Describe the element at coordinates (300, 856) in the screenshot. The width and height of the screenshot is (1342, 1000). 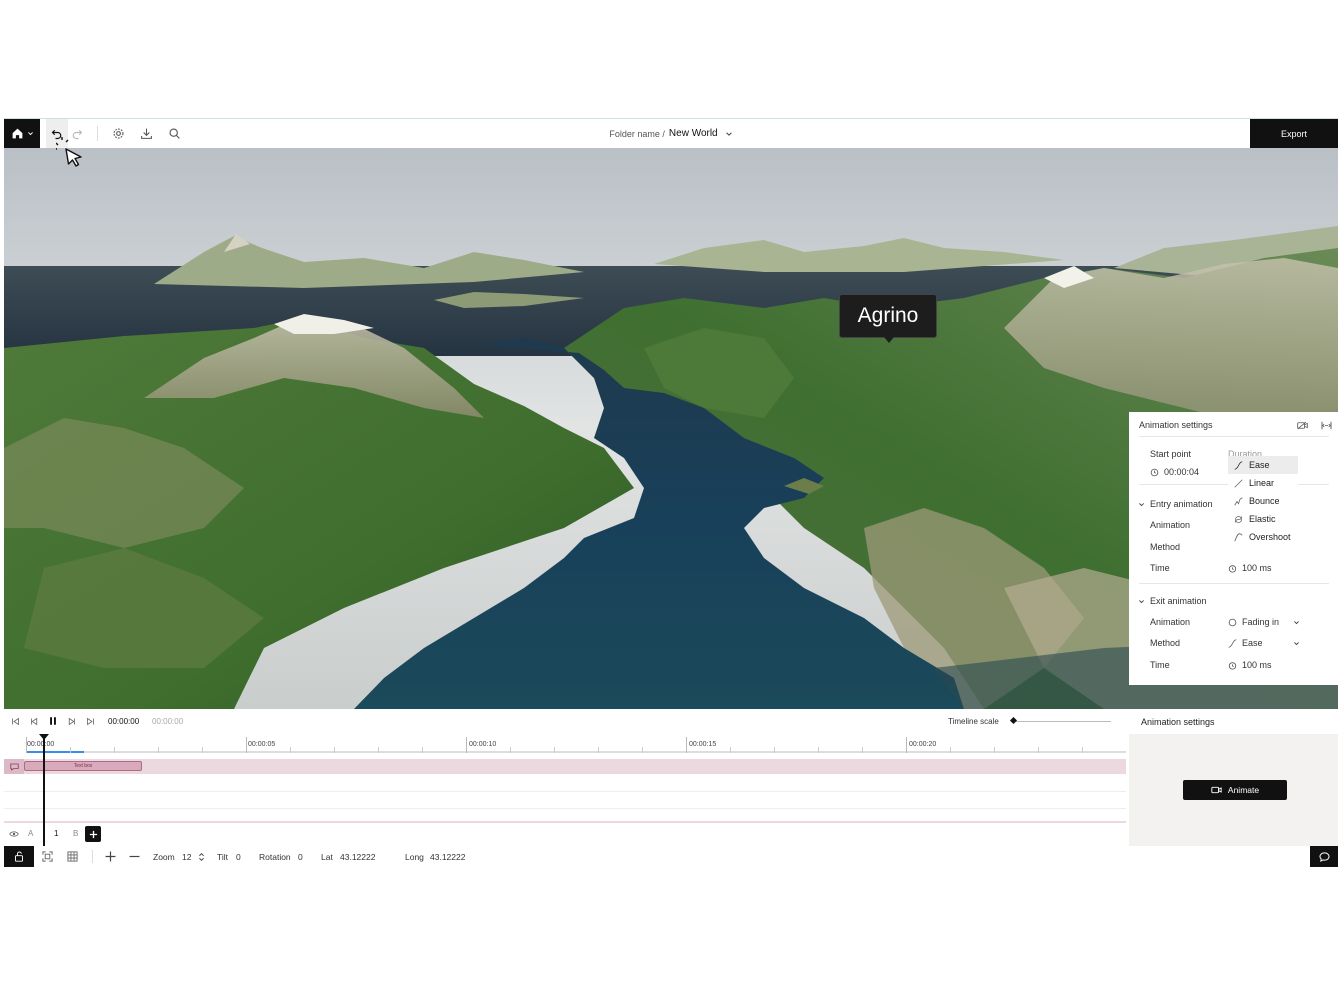
I see `rotation-value: 0` at that location.